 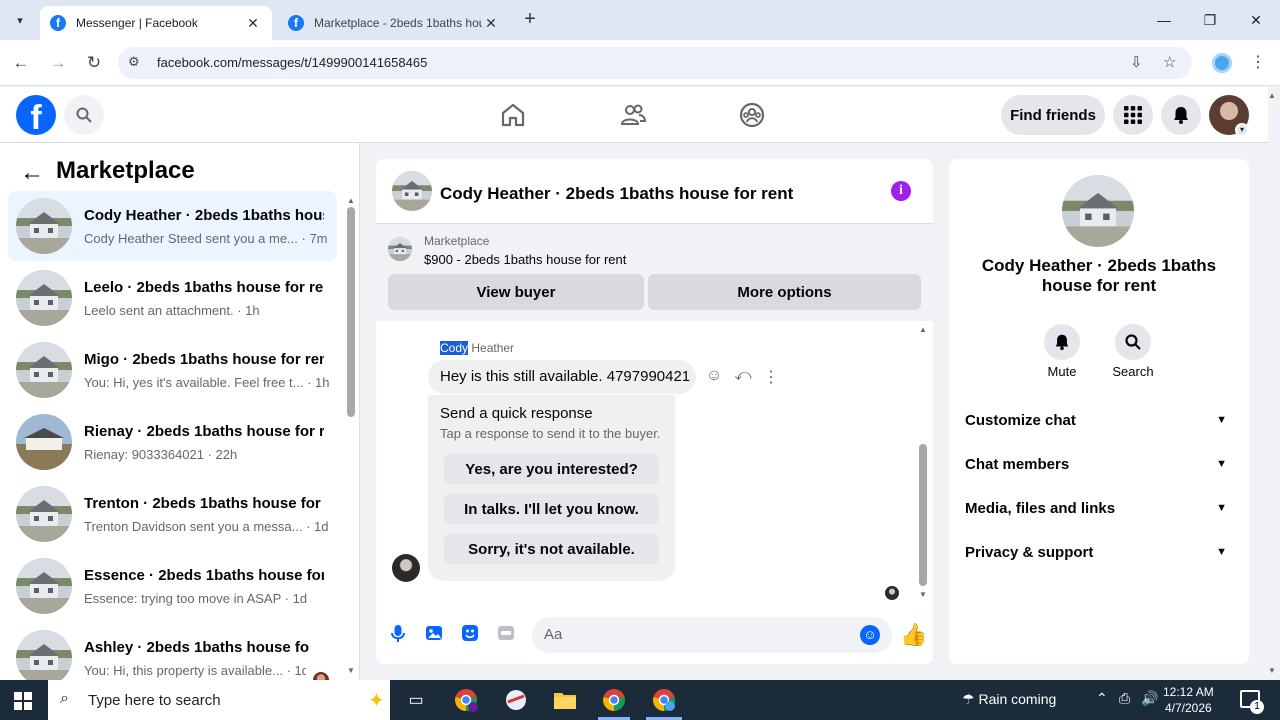 I want to click on file-explorer-icon, so click(x=565, y=700).